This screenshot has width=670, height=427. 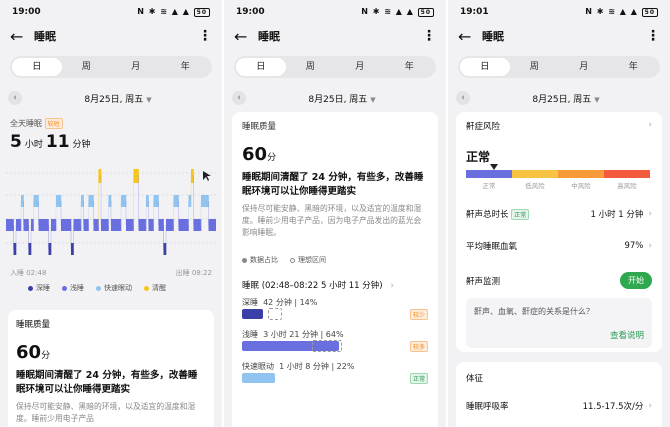 What do you see at coordinates (45, 36) in the screenshot?
I see `page-title: 睡眠` at bounding box center [45, 36].